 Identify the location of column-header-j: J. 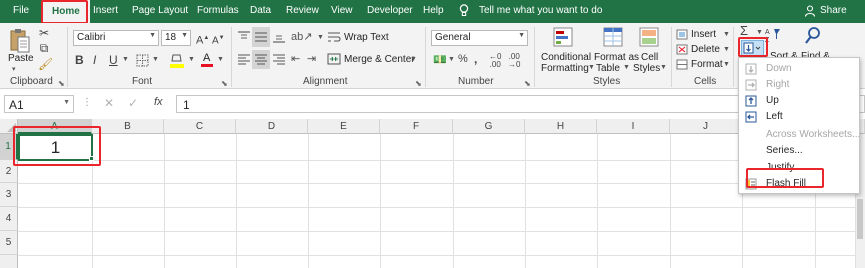
(706, 126).